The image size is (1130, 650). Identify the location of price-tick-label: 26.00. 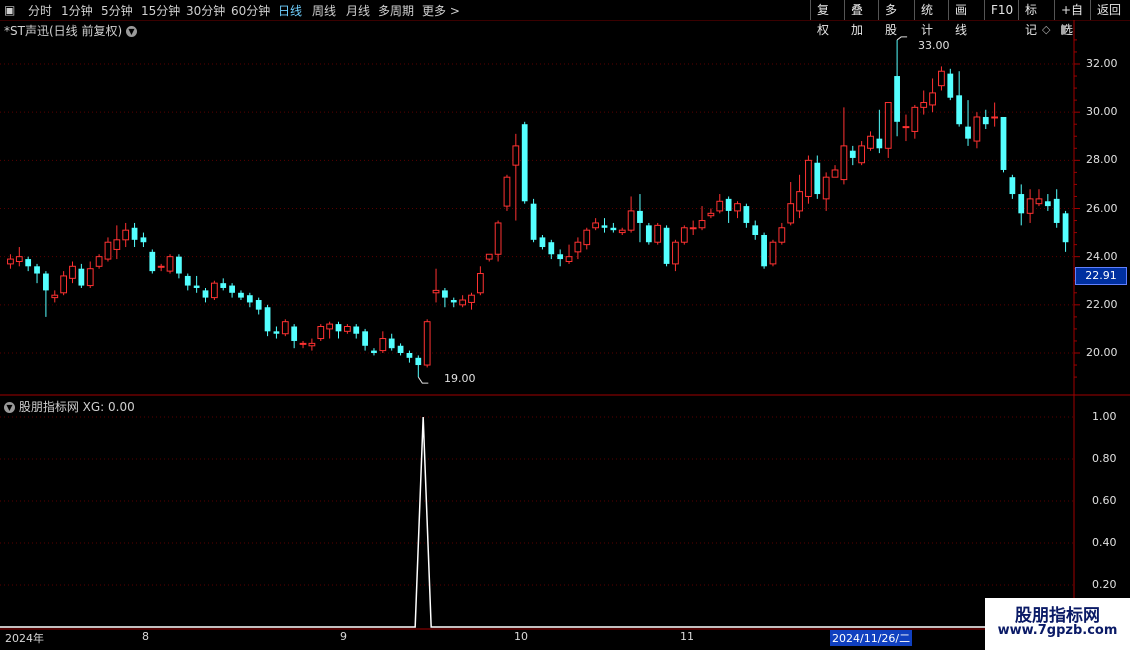
(1102, 208).